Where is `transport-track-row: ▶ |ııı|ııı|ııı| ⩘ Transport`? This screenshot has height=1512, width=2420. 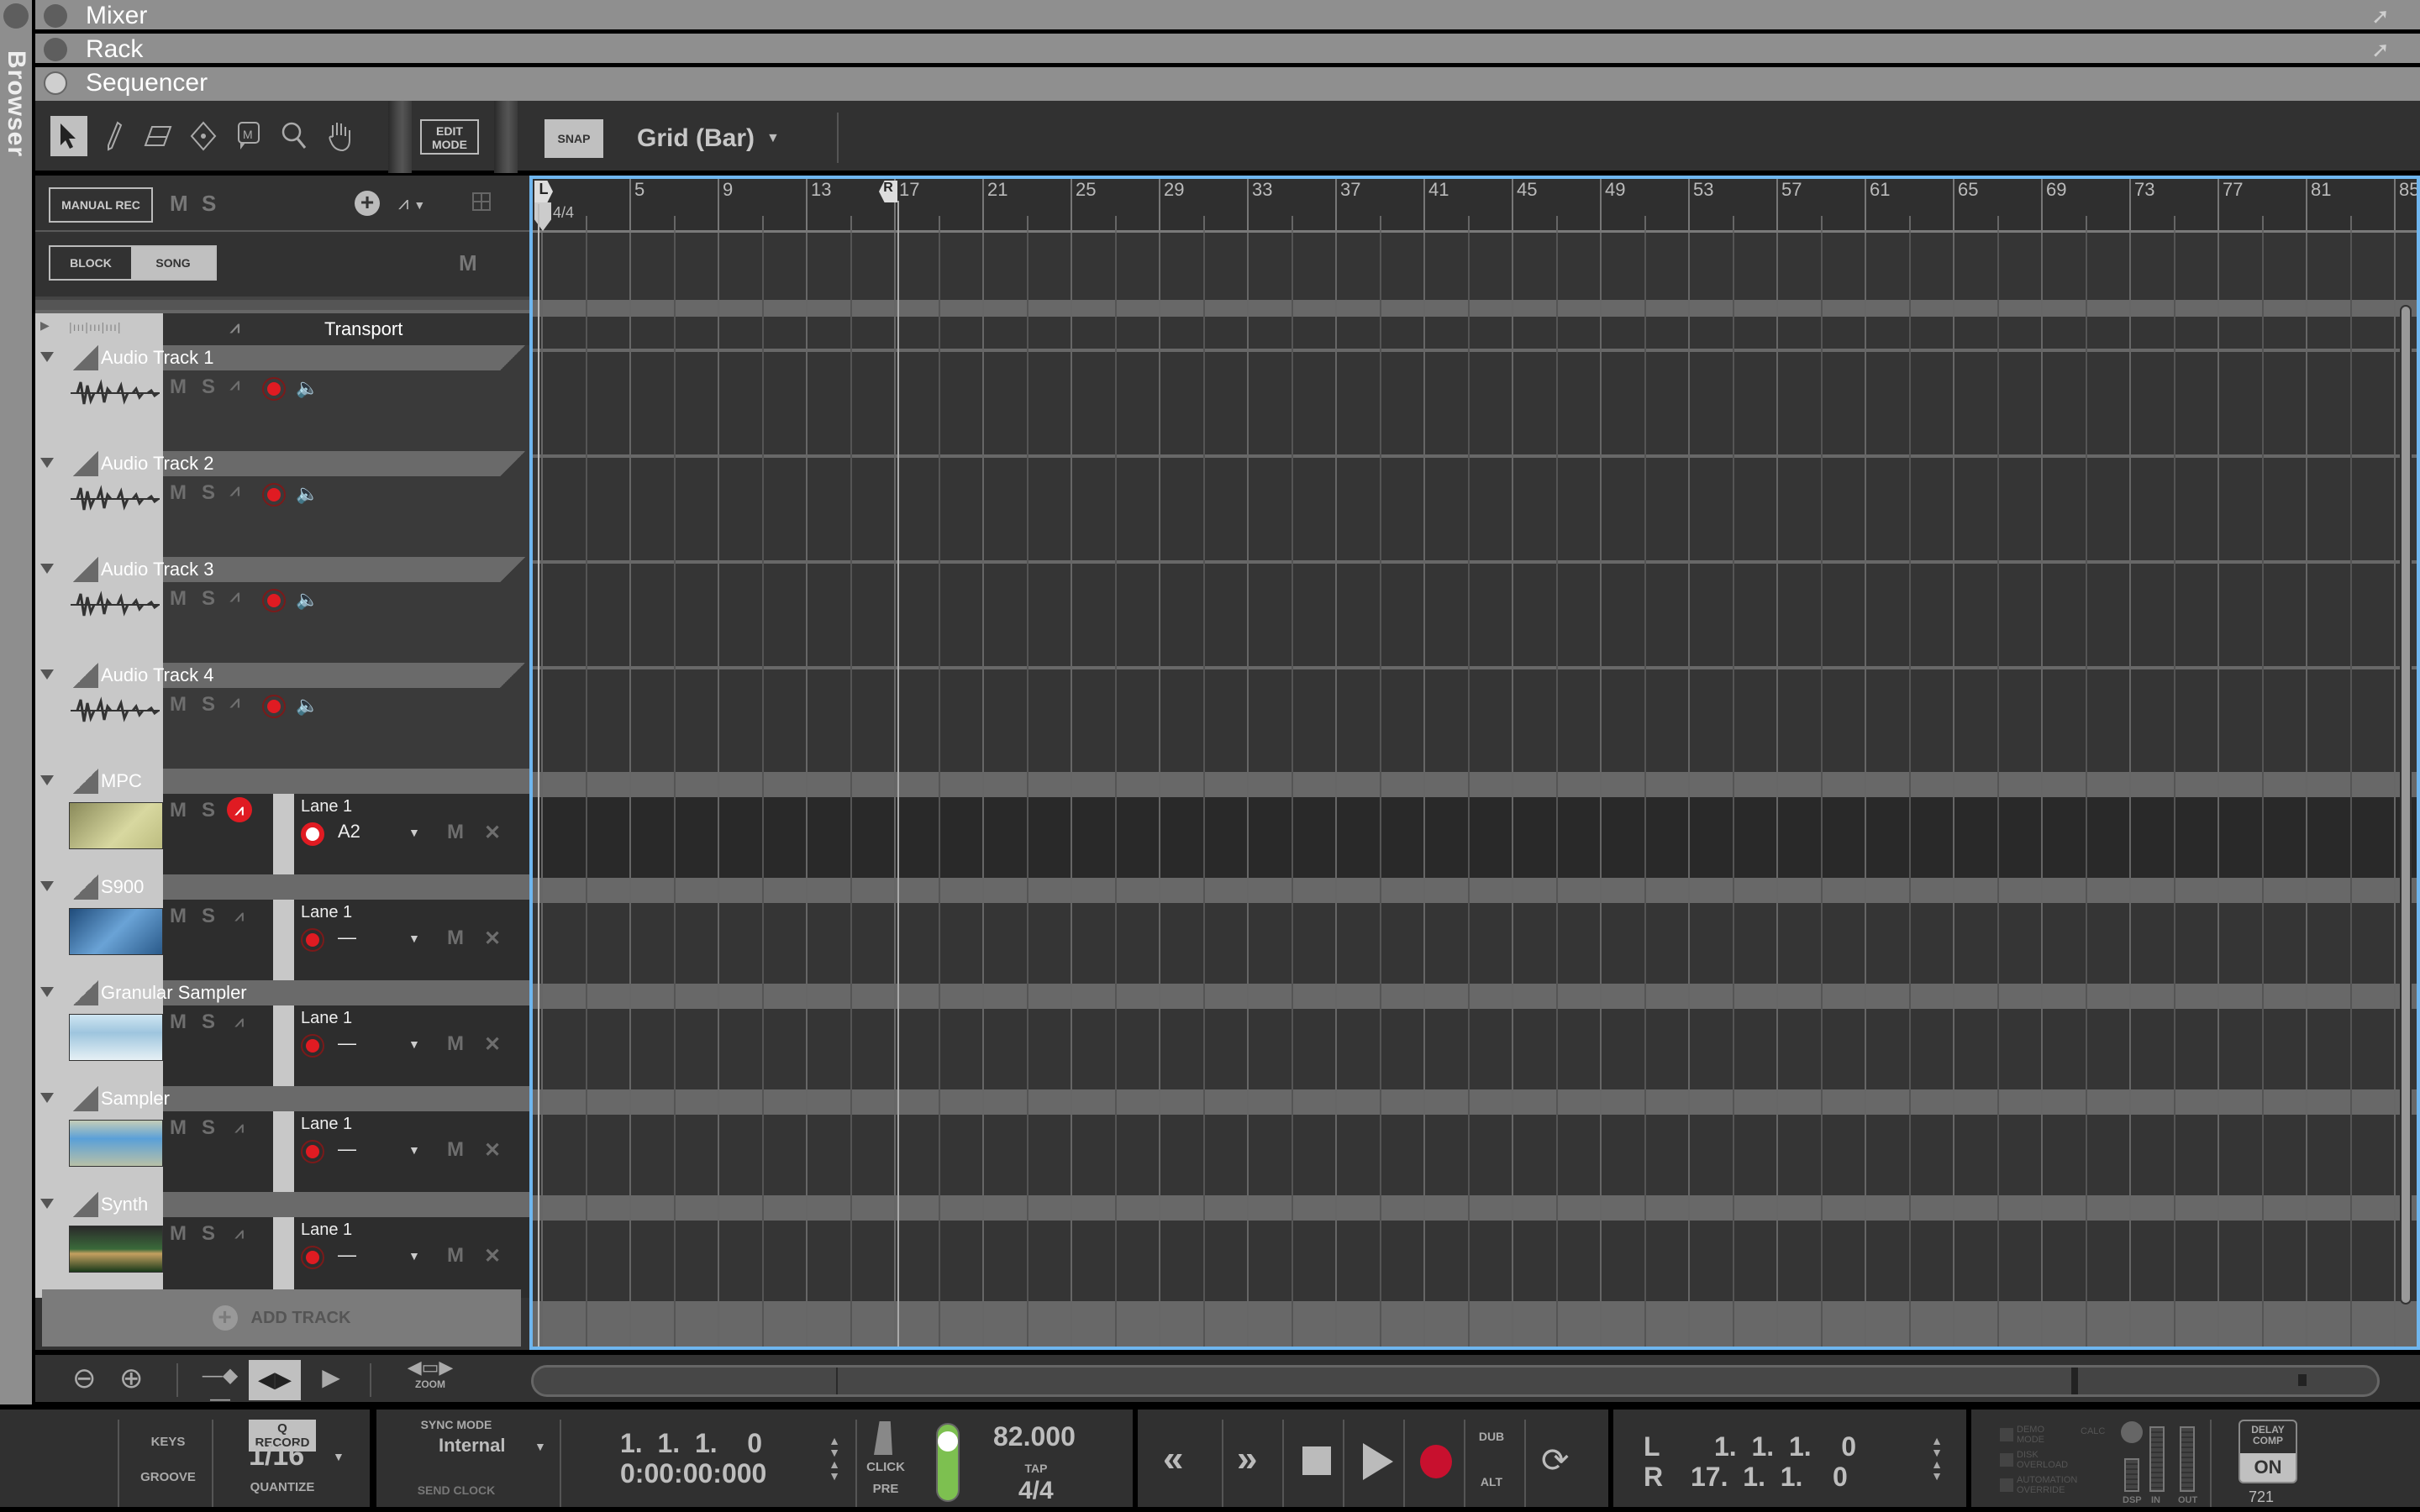 transport-track-row: ▶ |ııı|ııı|ııı| ⩘ Transport is located at coordinates (282, 329).